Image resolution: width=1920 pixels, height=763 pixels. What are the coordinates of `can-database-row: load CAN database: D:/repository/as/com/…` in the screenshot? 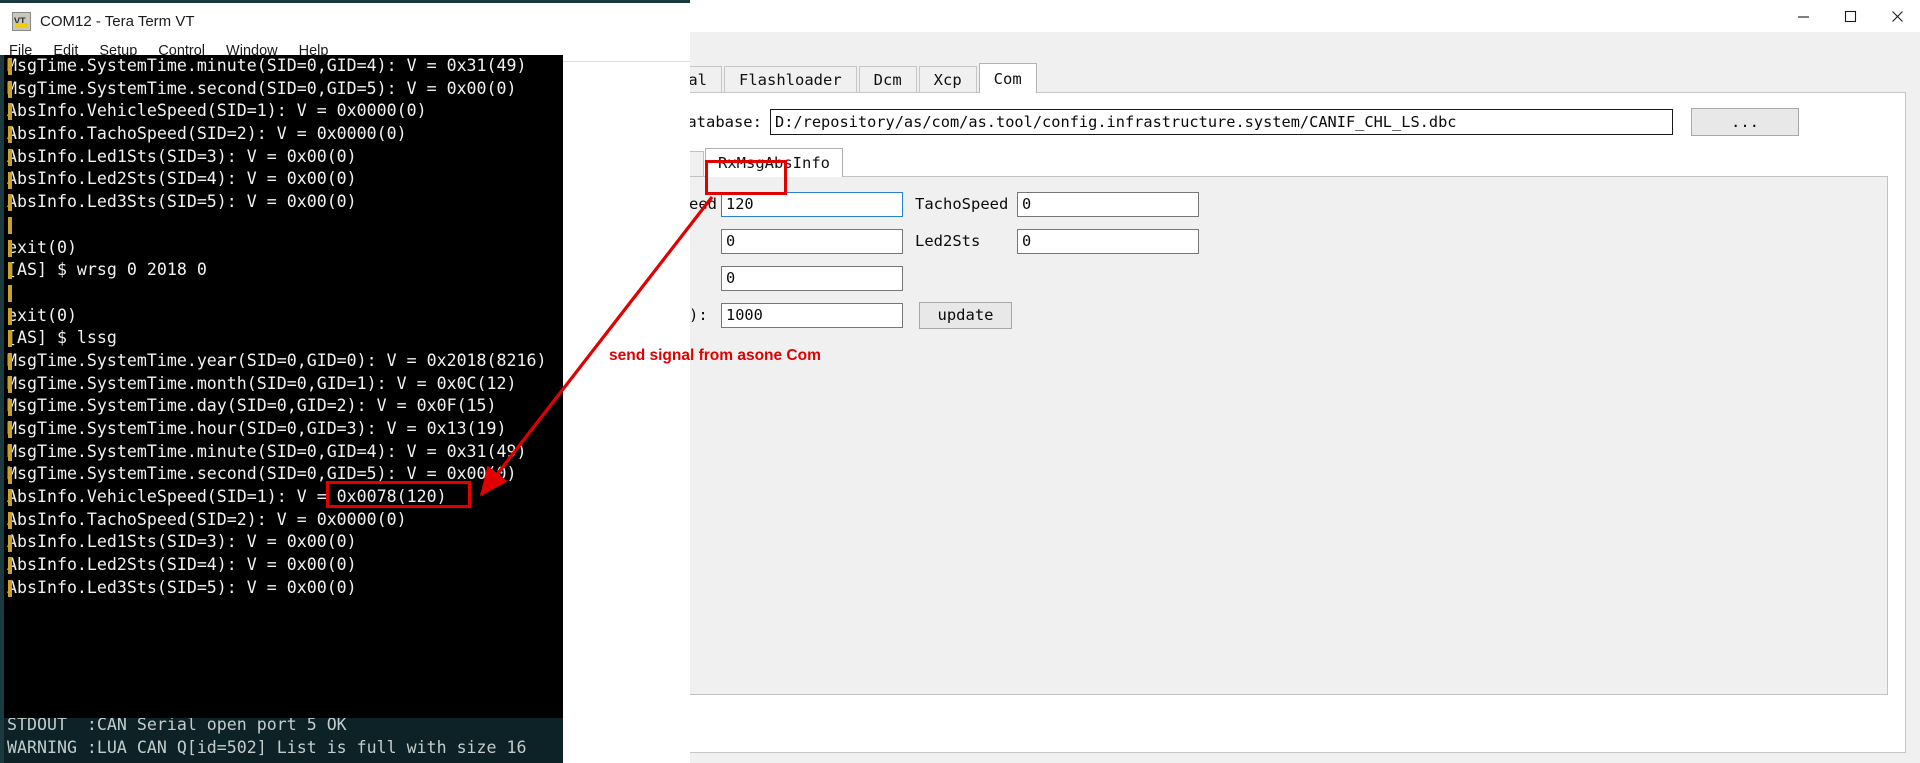 It's located at (1241, 122).